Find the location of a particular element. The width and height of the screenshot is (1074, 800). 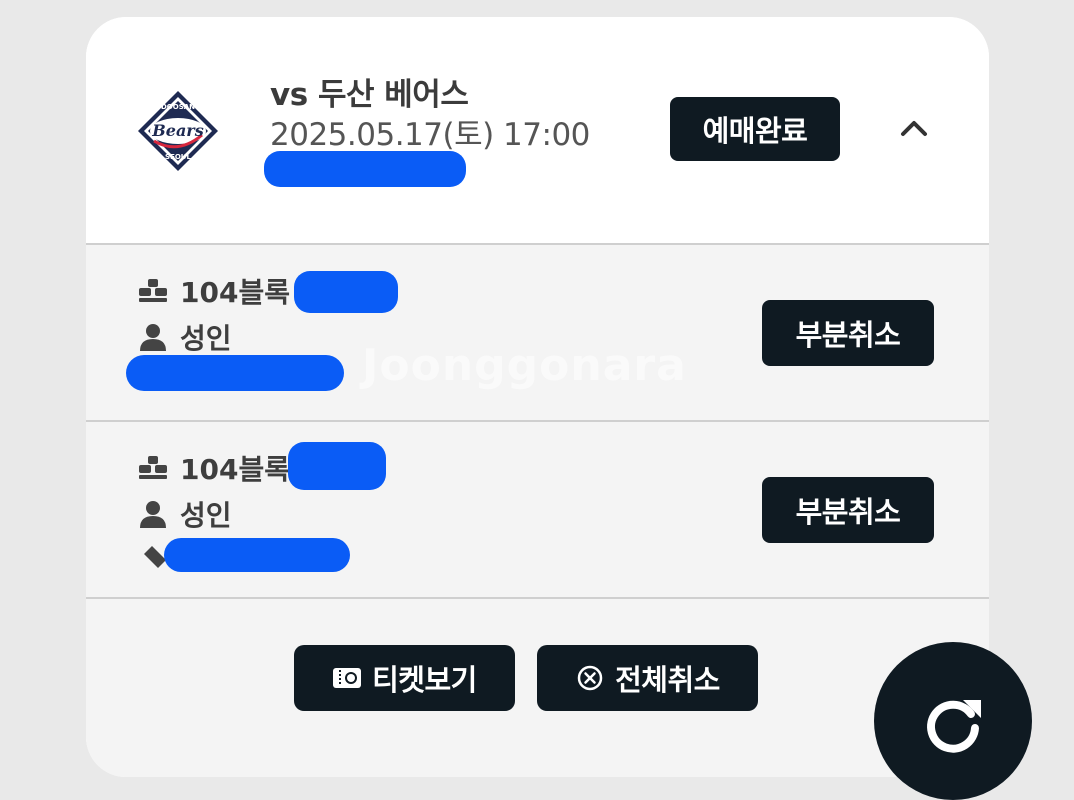

redacted-info is located at coordinates (365, 169).